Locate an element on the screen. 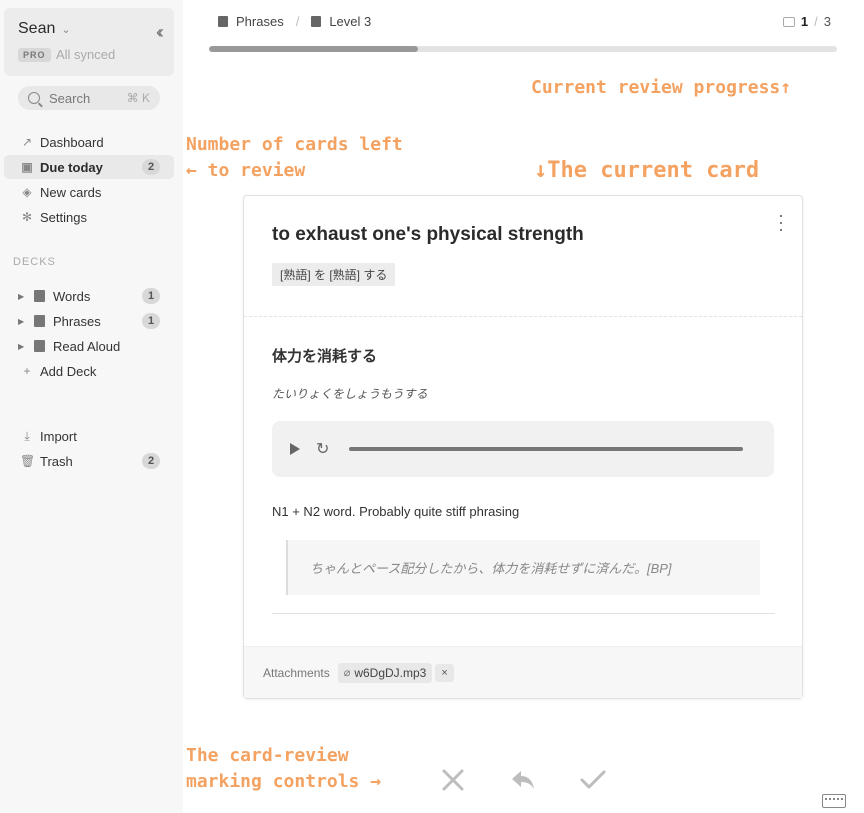  undo-icon is located at coordinates (523, 780).